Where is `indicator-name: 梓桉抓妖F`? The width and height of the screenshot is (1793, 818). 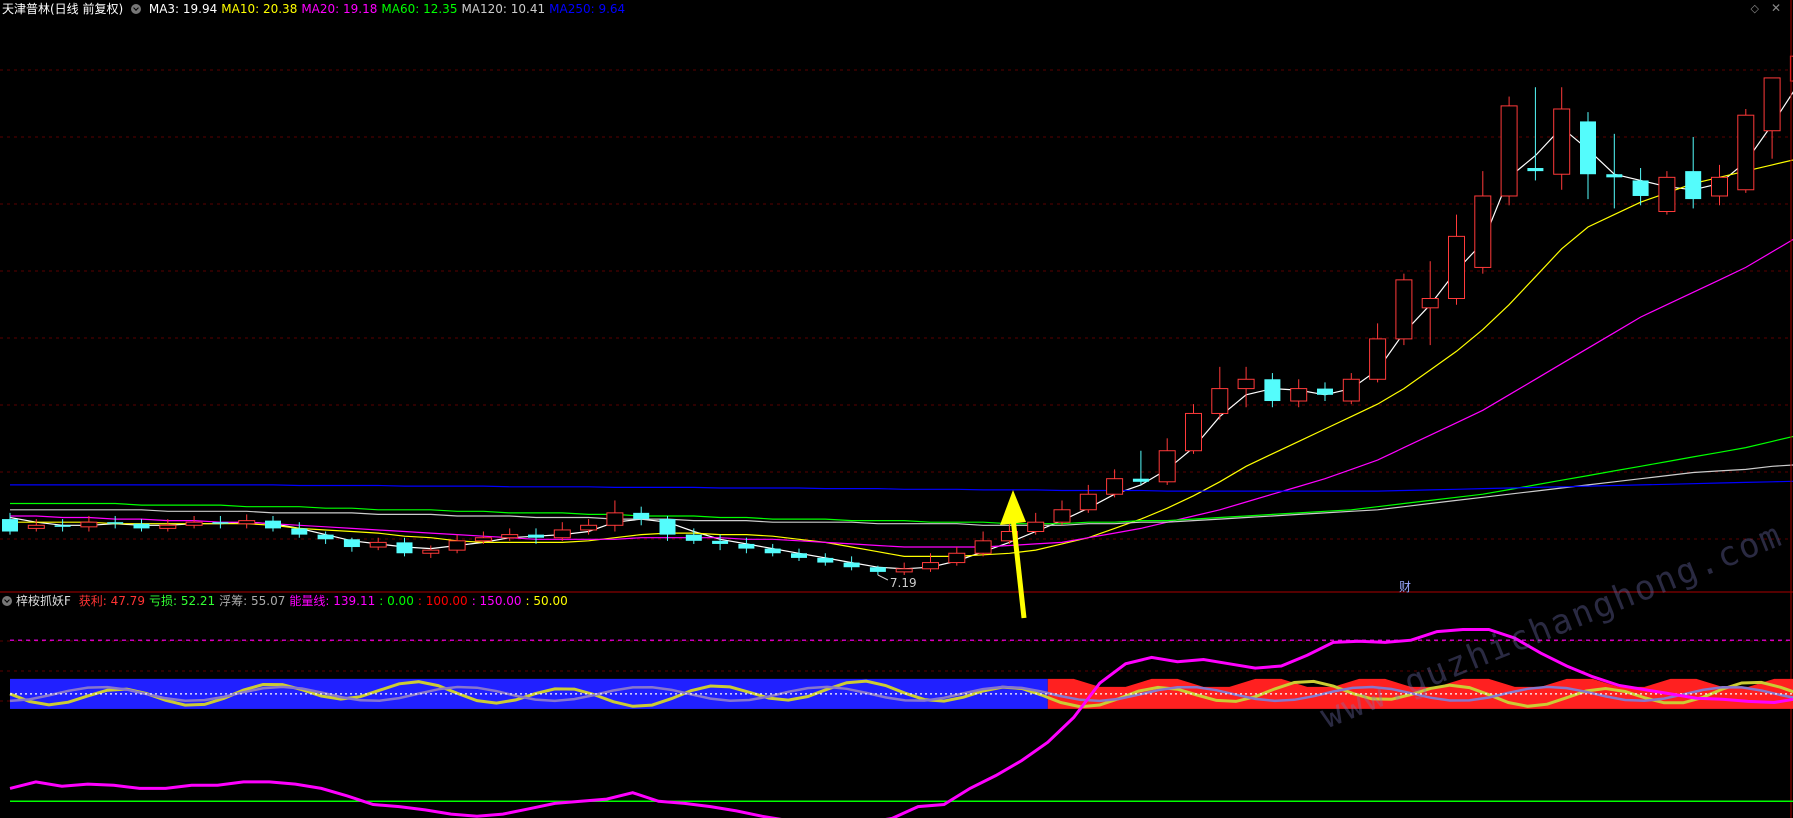 indicator-name: 梓桉抓妖F is located at coordinates (43, 601).